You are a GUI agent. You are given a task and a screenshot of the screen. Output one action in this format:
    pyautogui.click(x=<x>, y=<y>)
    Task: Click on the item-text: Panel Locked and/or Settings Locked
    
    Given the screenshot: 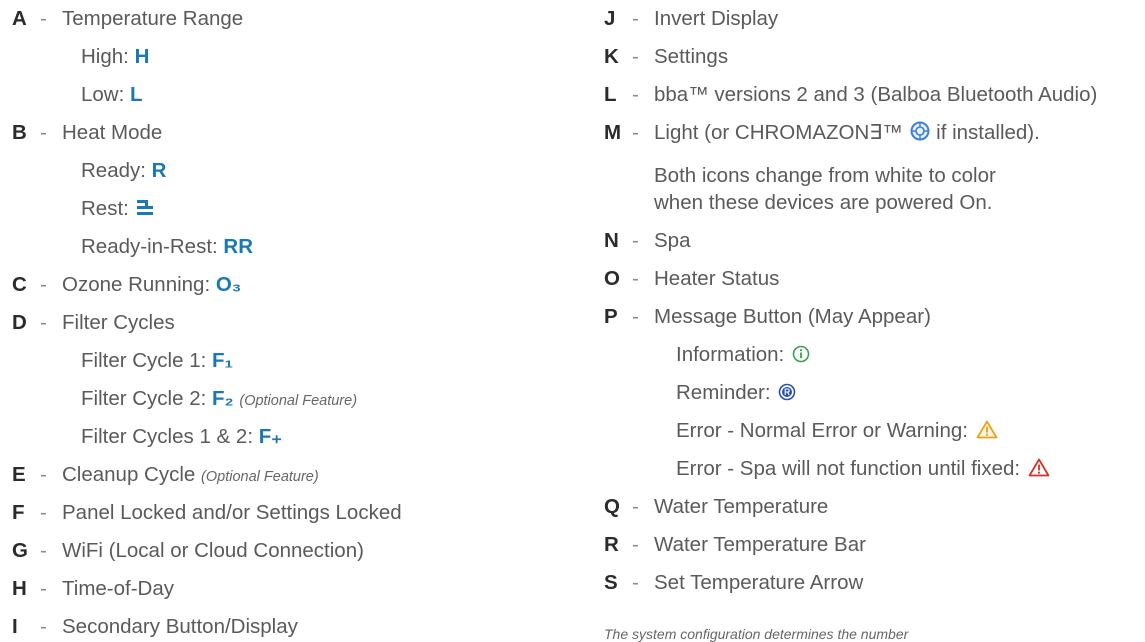 What is the action you would take?
    pyautogui.click(x=232, y=512)
    